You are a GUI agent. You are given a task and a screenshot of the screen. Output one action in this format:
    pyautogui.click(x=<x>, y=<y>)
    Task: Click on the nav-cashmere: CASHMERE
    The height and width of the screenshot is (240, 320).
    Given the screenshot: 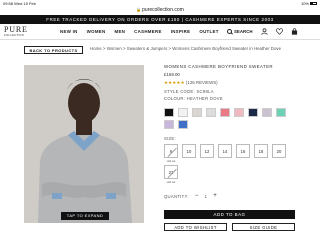 What is the action you would take?
    pyautogui.click(x=148, y=31)
    